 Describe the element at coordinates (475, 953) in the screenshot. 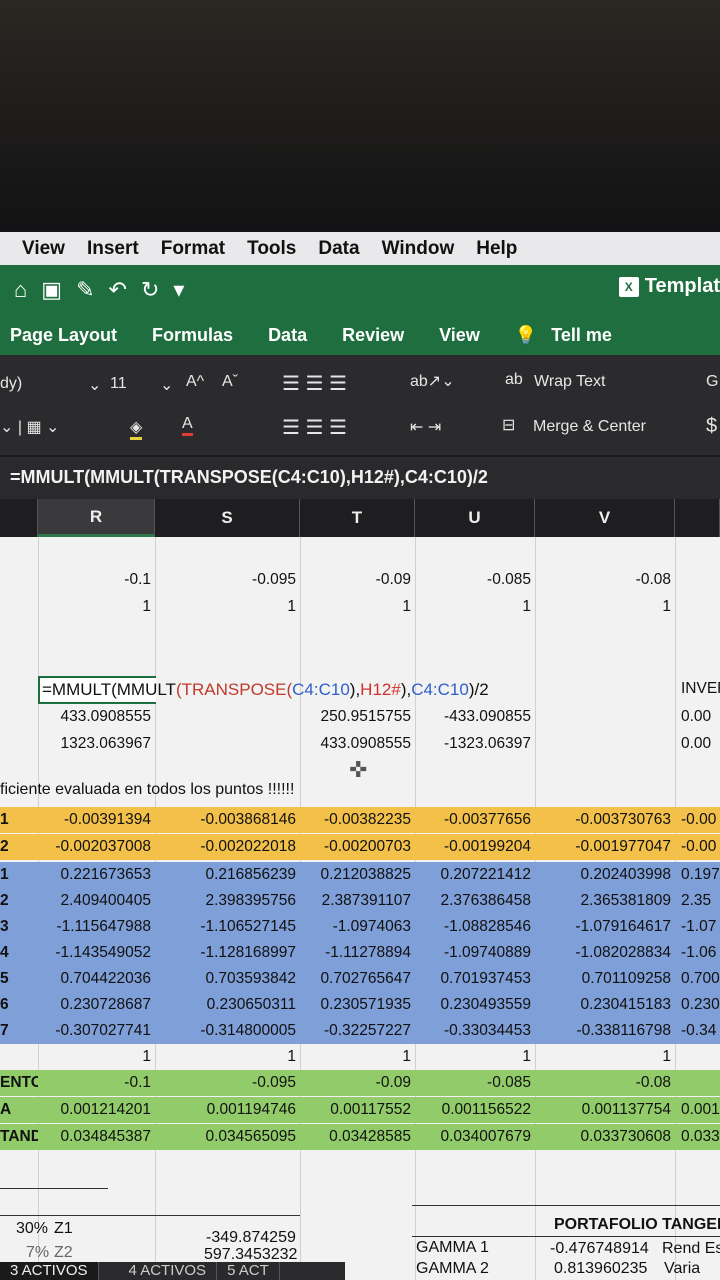

I see `cell: -1.09740889` at that location.